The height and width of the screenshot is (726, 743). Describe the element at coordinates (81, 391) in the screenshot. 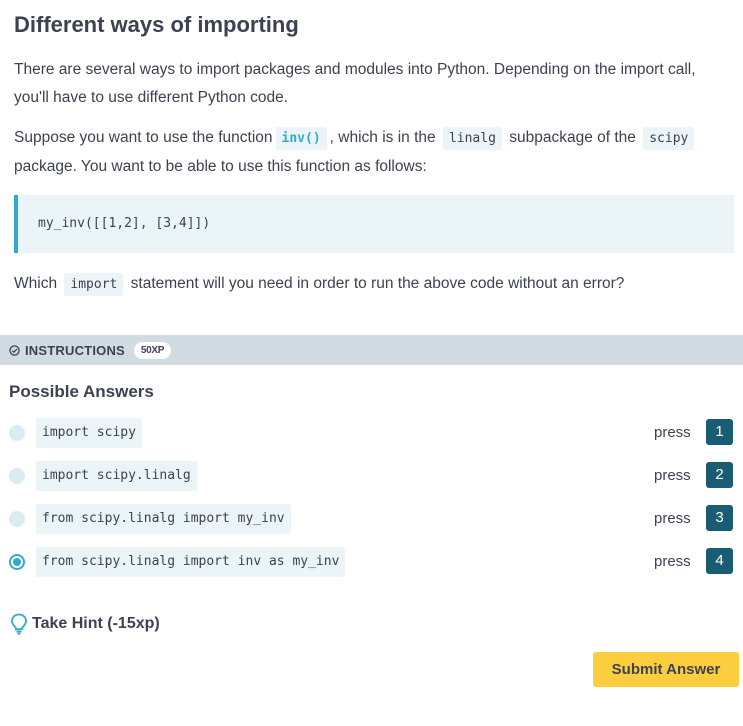

I see `possible-answers-title: Possible Answers` at that location.